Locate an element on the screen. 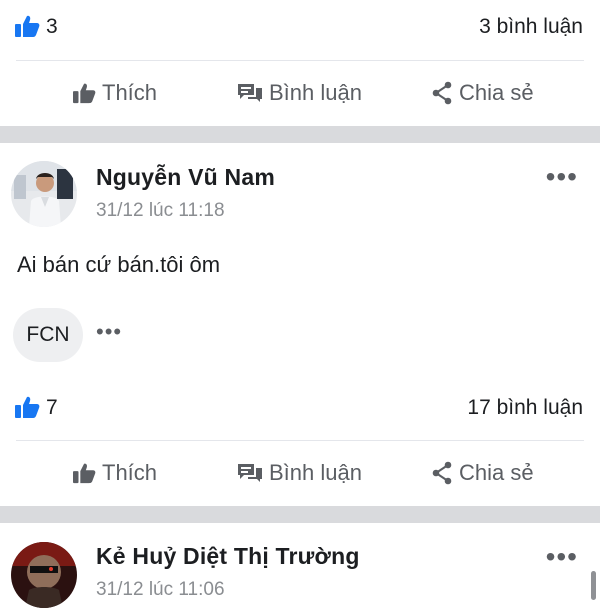 This screenshot has height=608, width=600. like-count: 7 is located at coordinates (52, 407).